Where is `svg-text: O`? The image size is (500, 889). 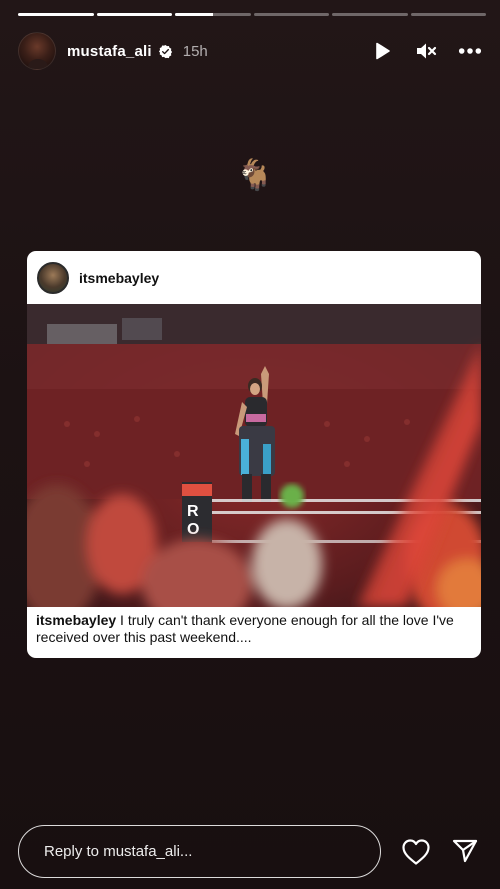 svg-text: O is located at coordinates (193, 529).